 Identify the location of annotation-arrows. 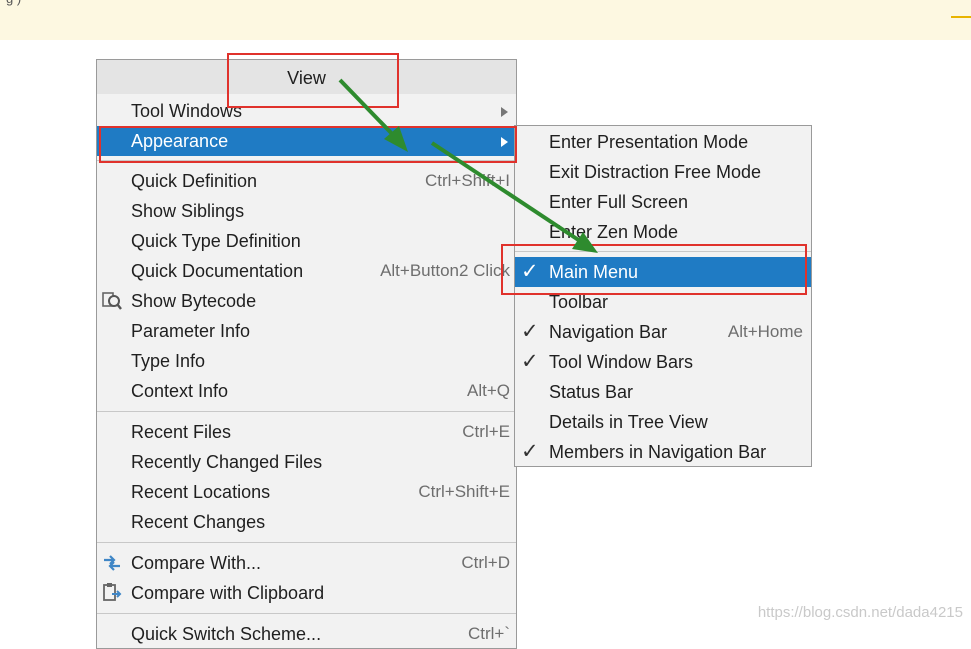
(468, 165).